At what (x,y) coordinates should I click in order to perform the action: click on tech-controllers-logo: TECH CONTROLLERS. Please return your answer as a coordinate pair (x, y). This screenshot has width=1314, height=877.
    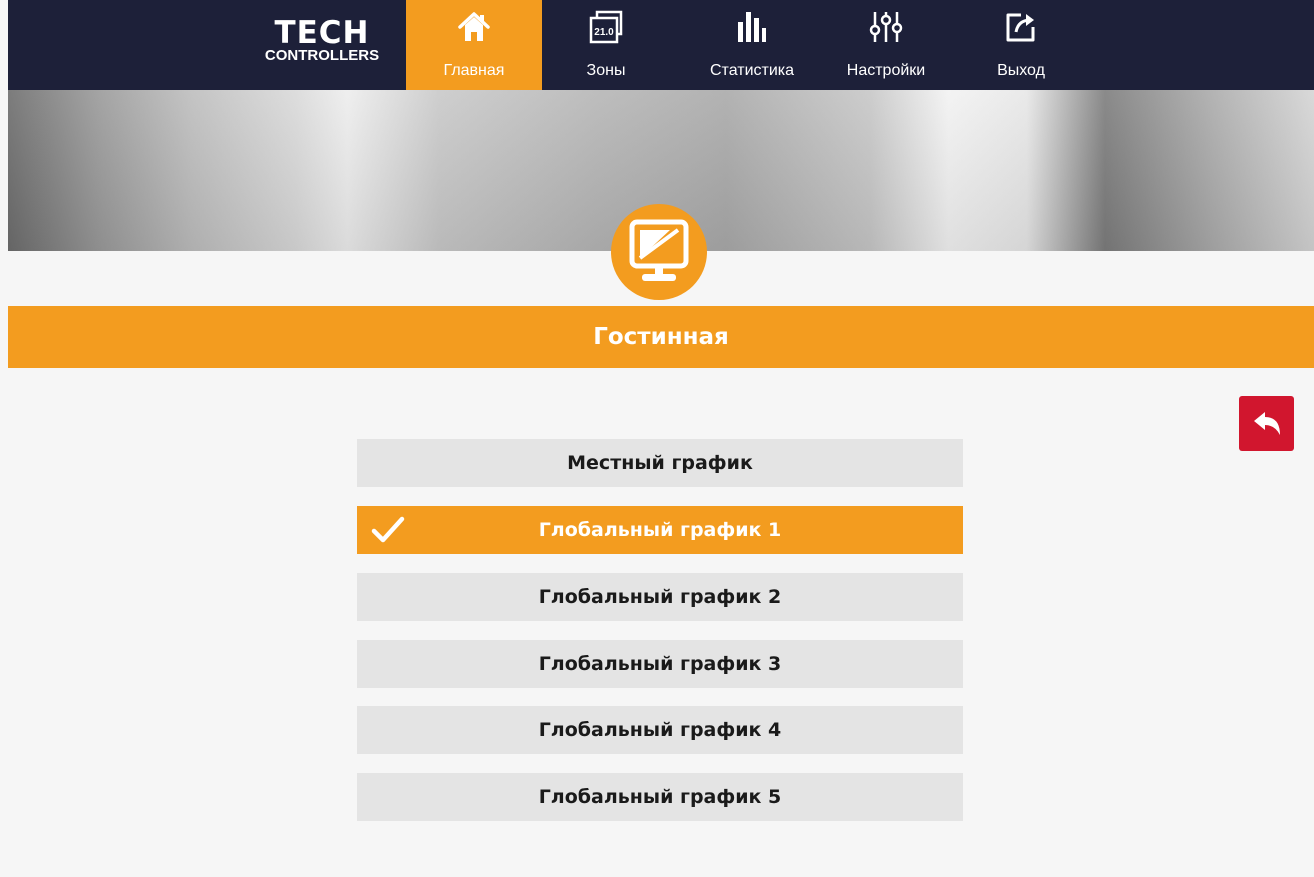
    Looking at the image, I should click on (322, 46).